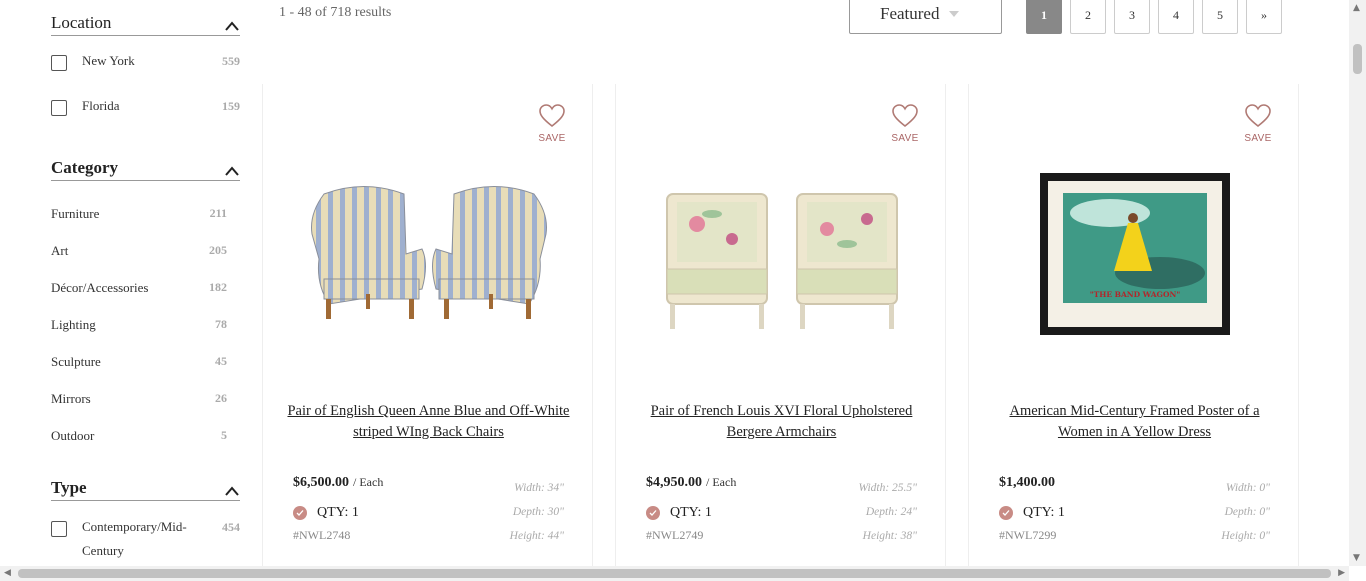 The image size is (1366, 581). I want to click on product-sku: #NWL2748, so click(322, 535).